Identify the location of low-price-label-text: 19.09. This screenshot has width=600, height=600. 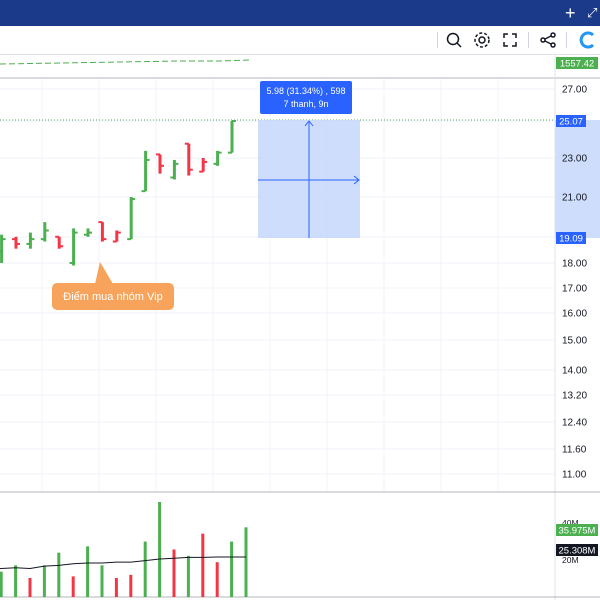
(571, 239).